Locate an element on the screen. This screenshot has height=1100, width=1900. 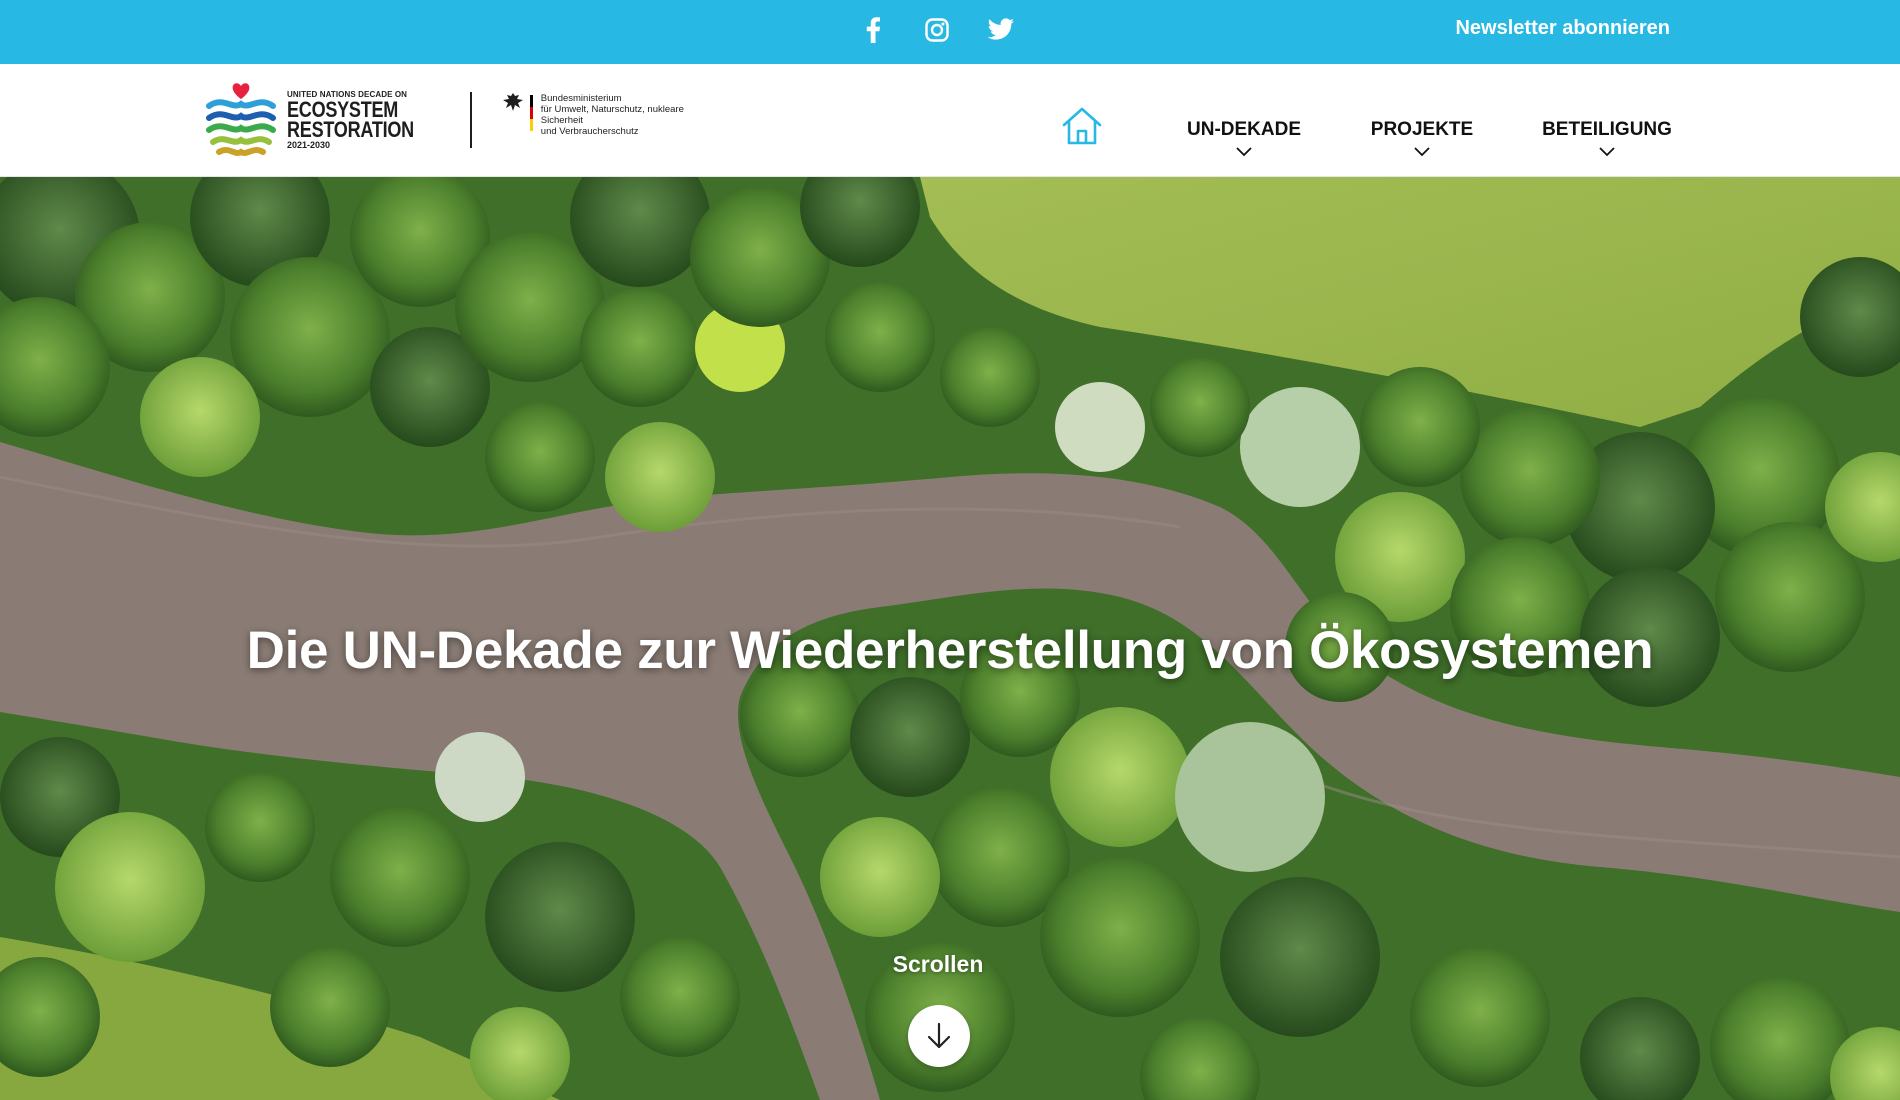
nav-item-un-dekade: UN-DEKADE is located at coordinates (1244, 138).